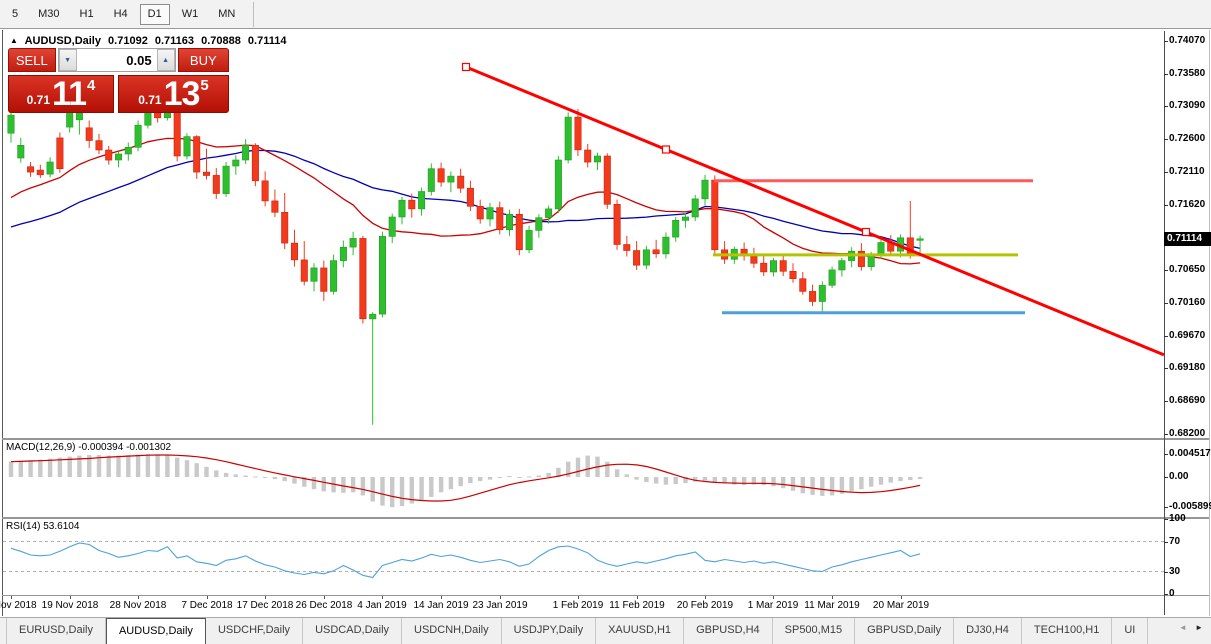  I want to click on tab-usdcnh-daily: USDCNH,Daily, so click(452, 631).